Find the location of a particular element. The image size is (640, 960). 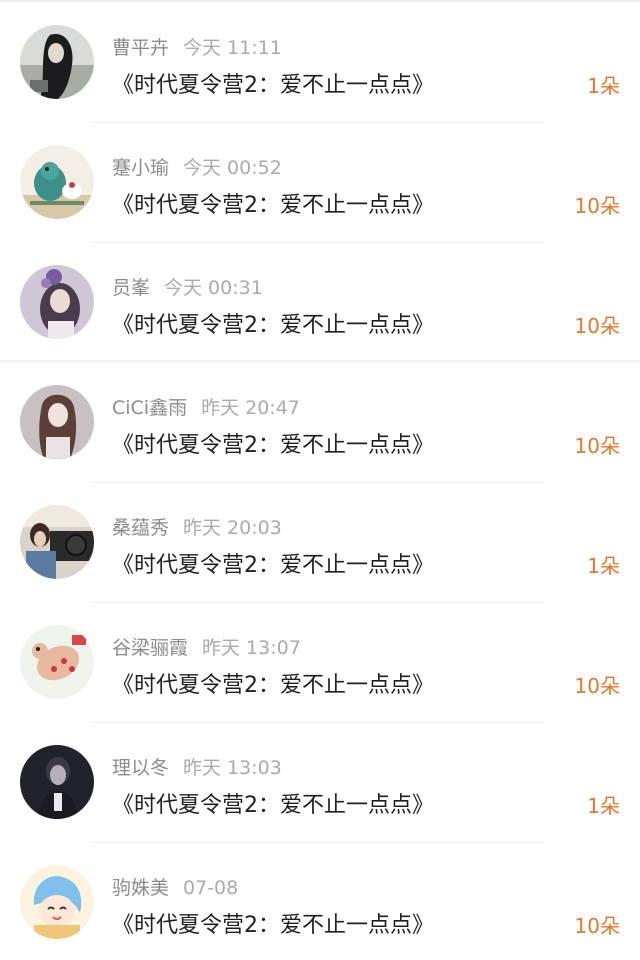

list-item: 谷梁骊霞 昨天 13:07 《时代夏令营2：爱不止一点点》 10朵 is located at coordinates (320, 660).